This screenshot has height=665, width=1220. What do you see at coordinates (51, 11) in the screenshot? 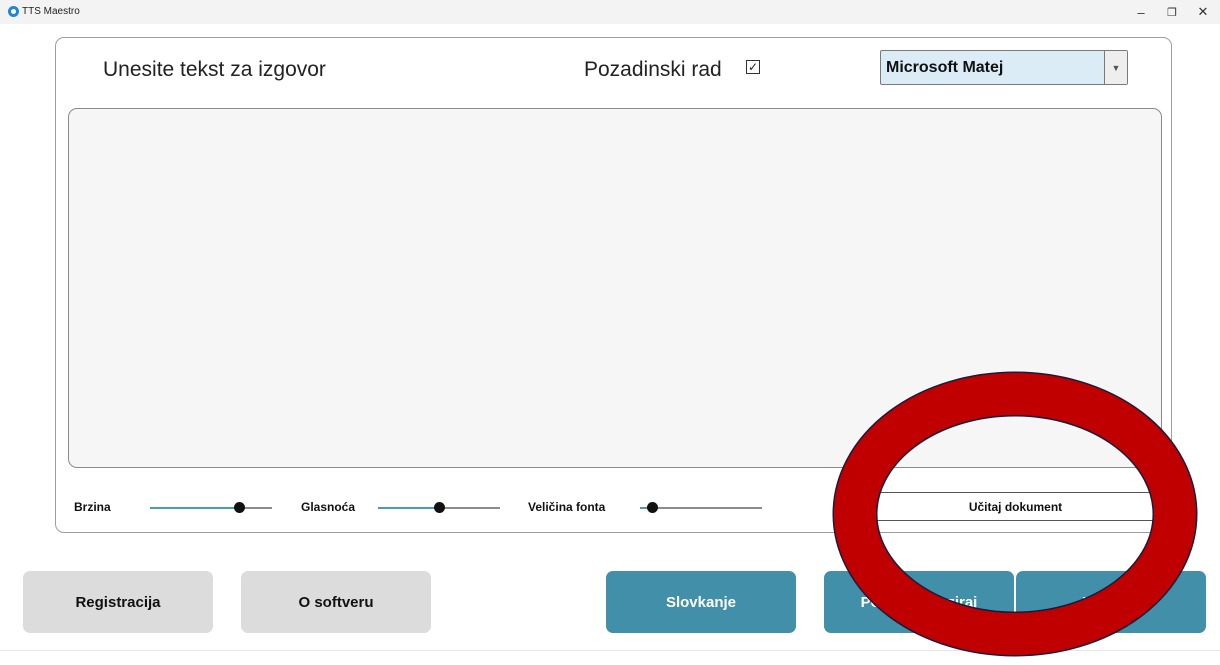
I see `window-title: TTS Maestro` at bounding box center [51, 11].